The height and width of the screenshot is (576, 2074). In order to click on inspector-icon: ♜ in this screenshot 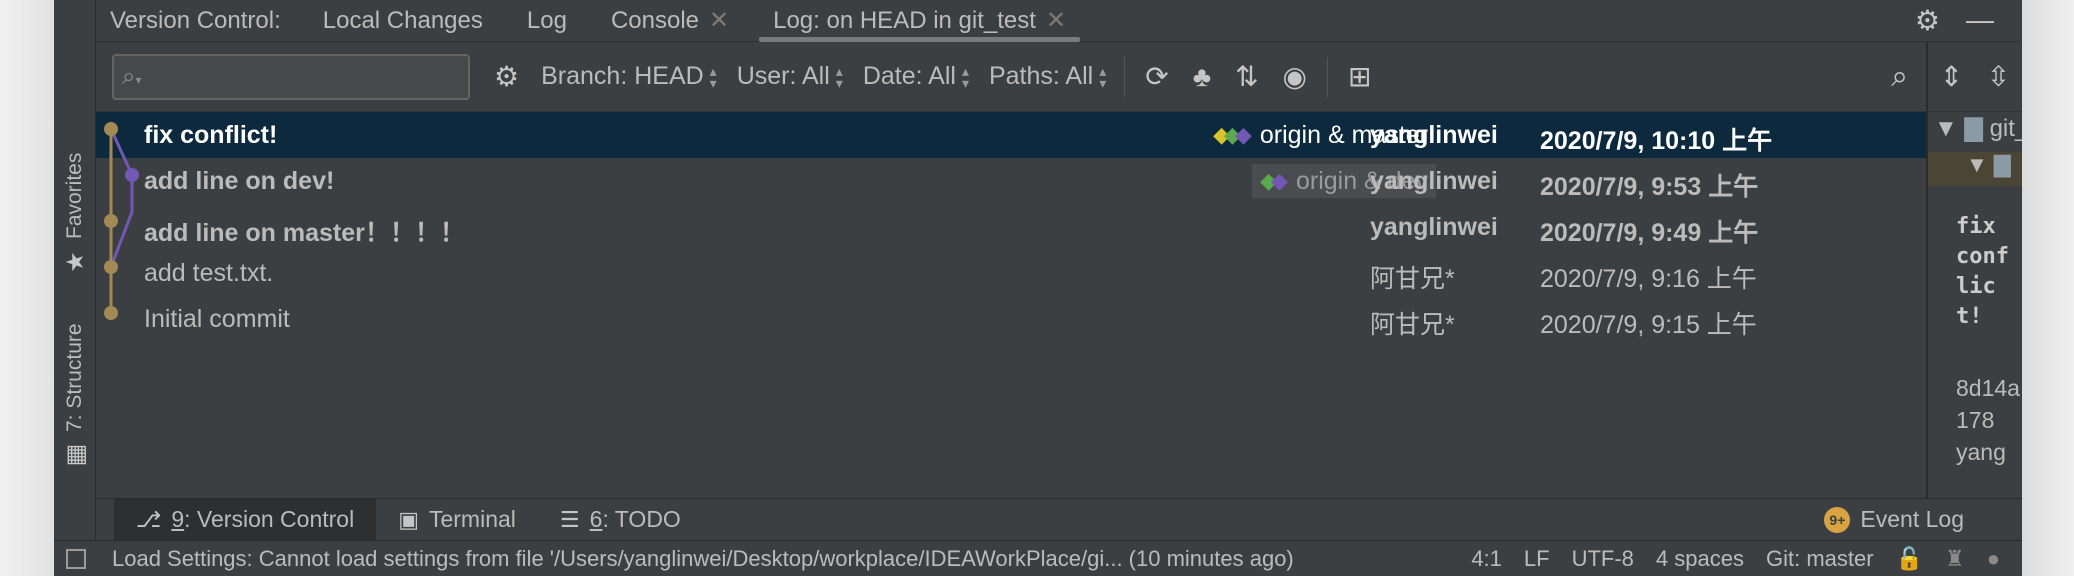, I will do `click(1955, 559)`.